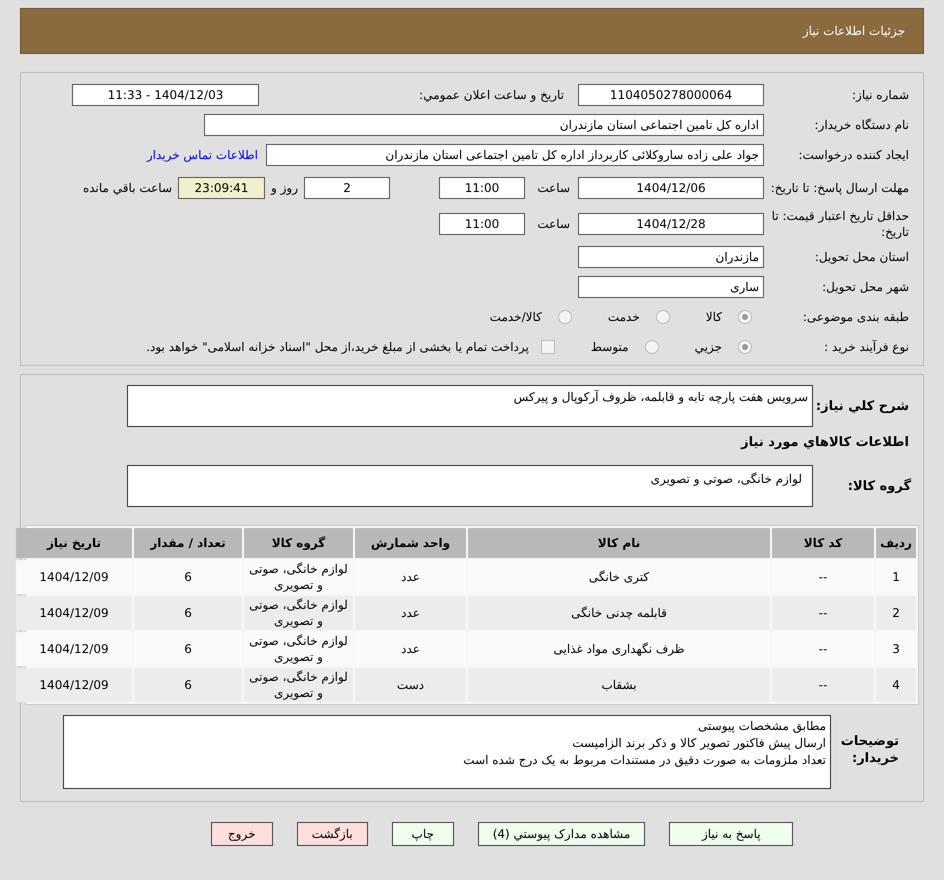  I want to click on action-button: بازگشت, so click(332, 834).